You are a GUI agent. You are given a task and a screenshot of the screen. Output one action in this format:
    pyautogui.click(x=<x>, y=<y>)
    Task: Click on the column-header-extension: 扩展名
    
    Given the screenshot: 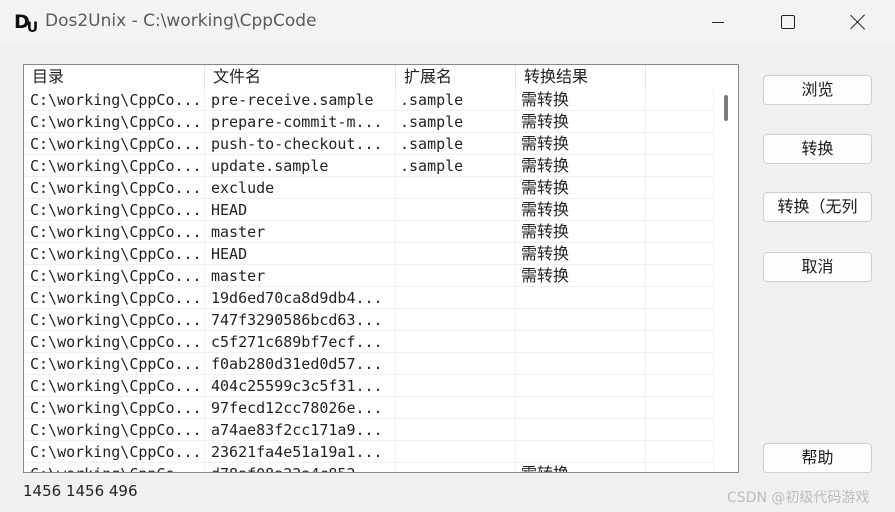 What is the action you would take?
    pyautogui.click(x=456, y=77)
    